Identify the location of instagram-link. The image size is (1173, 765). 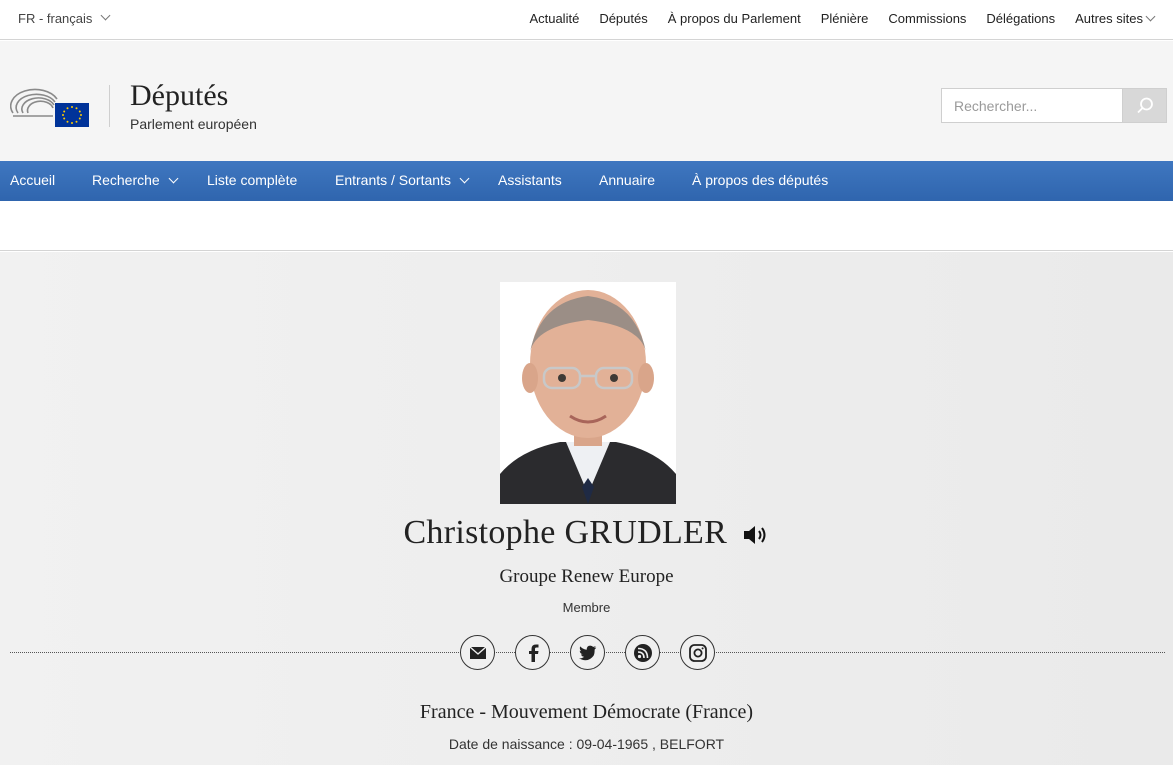
(697, 652).